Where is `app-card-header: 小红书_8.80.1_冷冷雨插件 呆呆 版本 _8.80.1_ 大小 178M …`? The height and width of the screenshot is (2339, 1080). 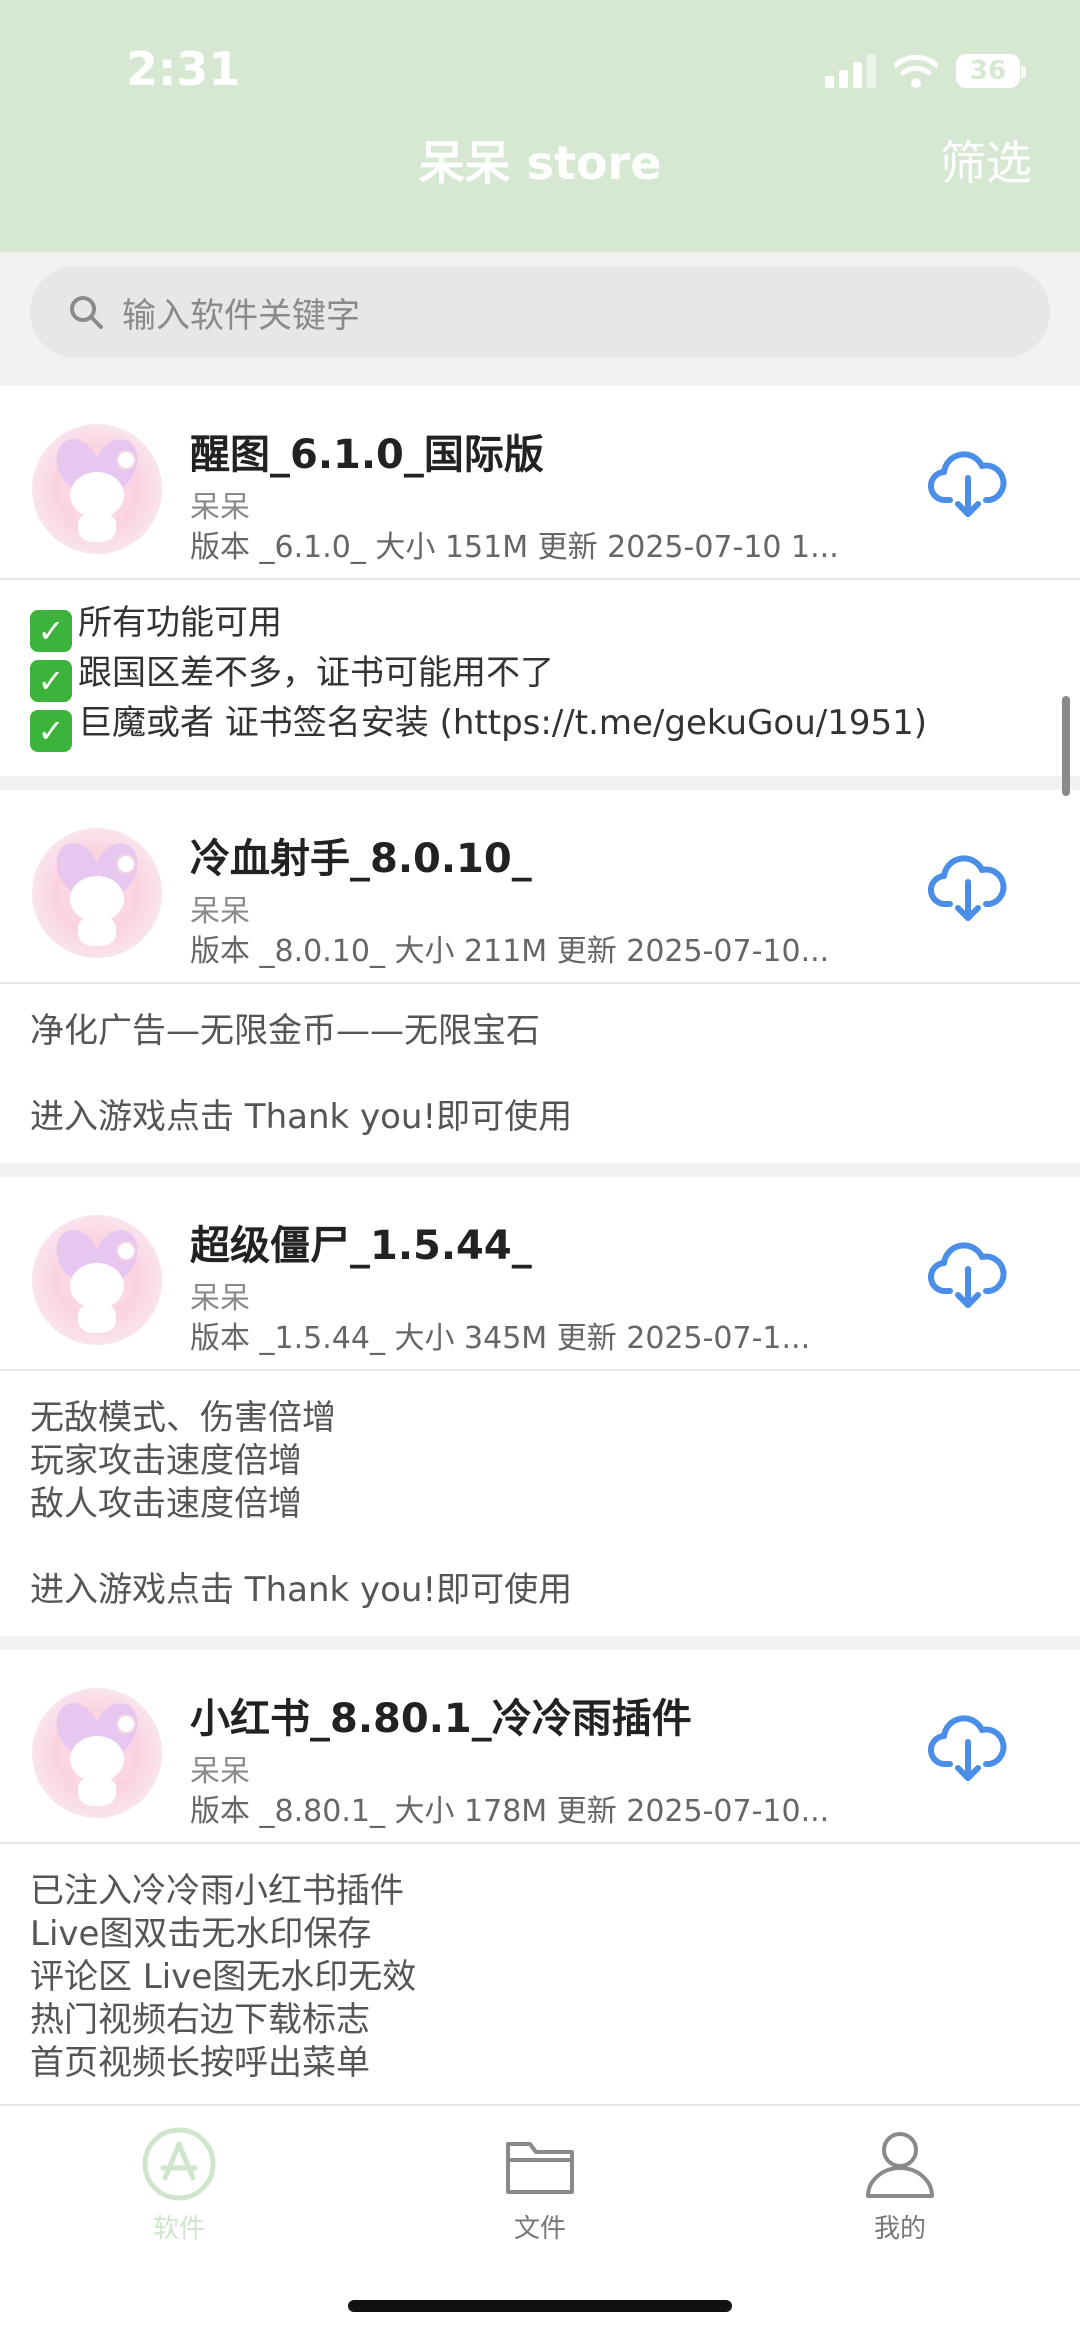
app-card-header: 小红书_8.80.1_冷冷雨插件 呆呆 版本 _8.80.1_ 大小 178M … is located at coordinates (540, 1747).